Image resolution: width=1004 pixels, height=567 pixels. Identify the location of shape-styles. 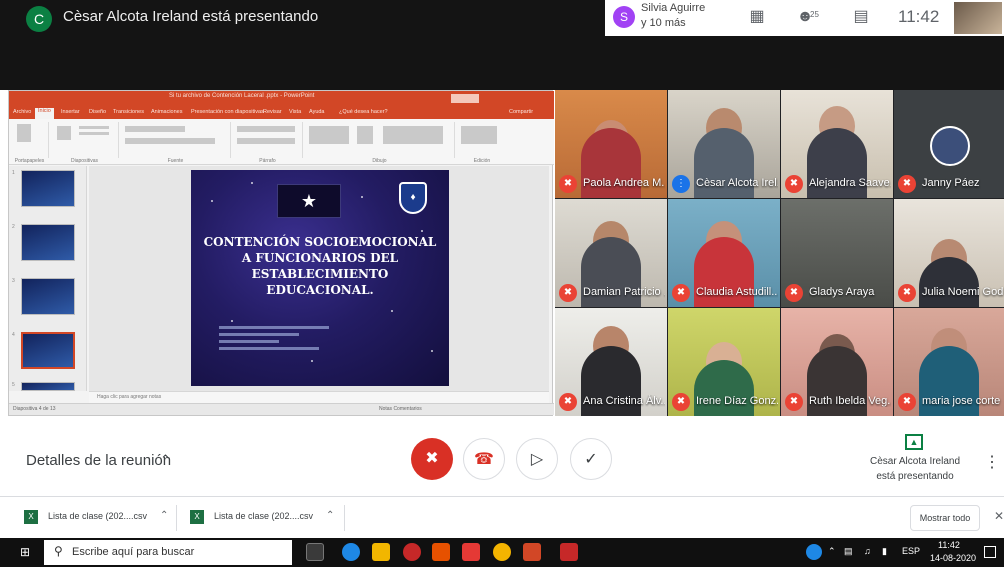
(413, 135).